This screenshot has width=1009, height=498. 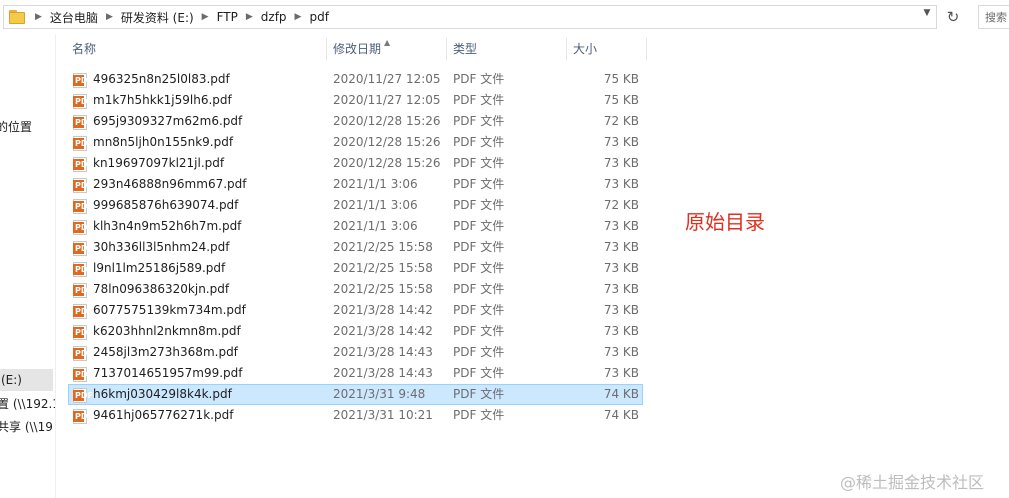 I want to click on search-input, so click(x=994, y=17).